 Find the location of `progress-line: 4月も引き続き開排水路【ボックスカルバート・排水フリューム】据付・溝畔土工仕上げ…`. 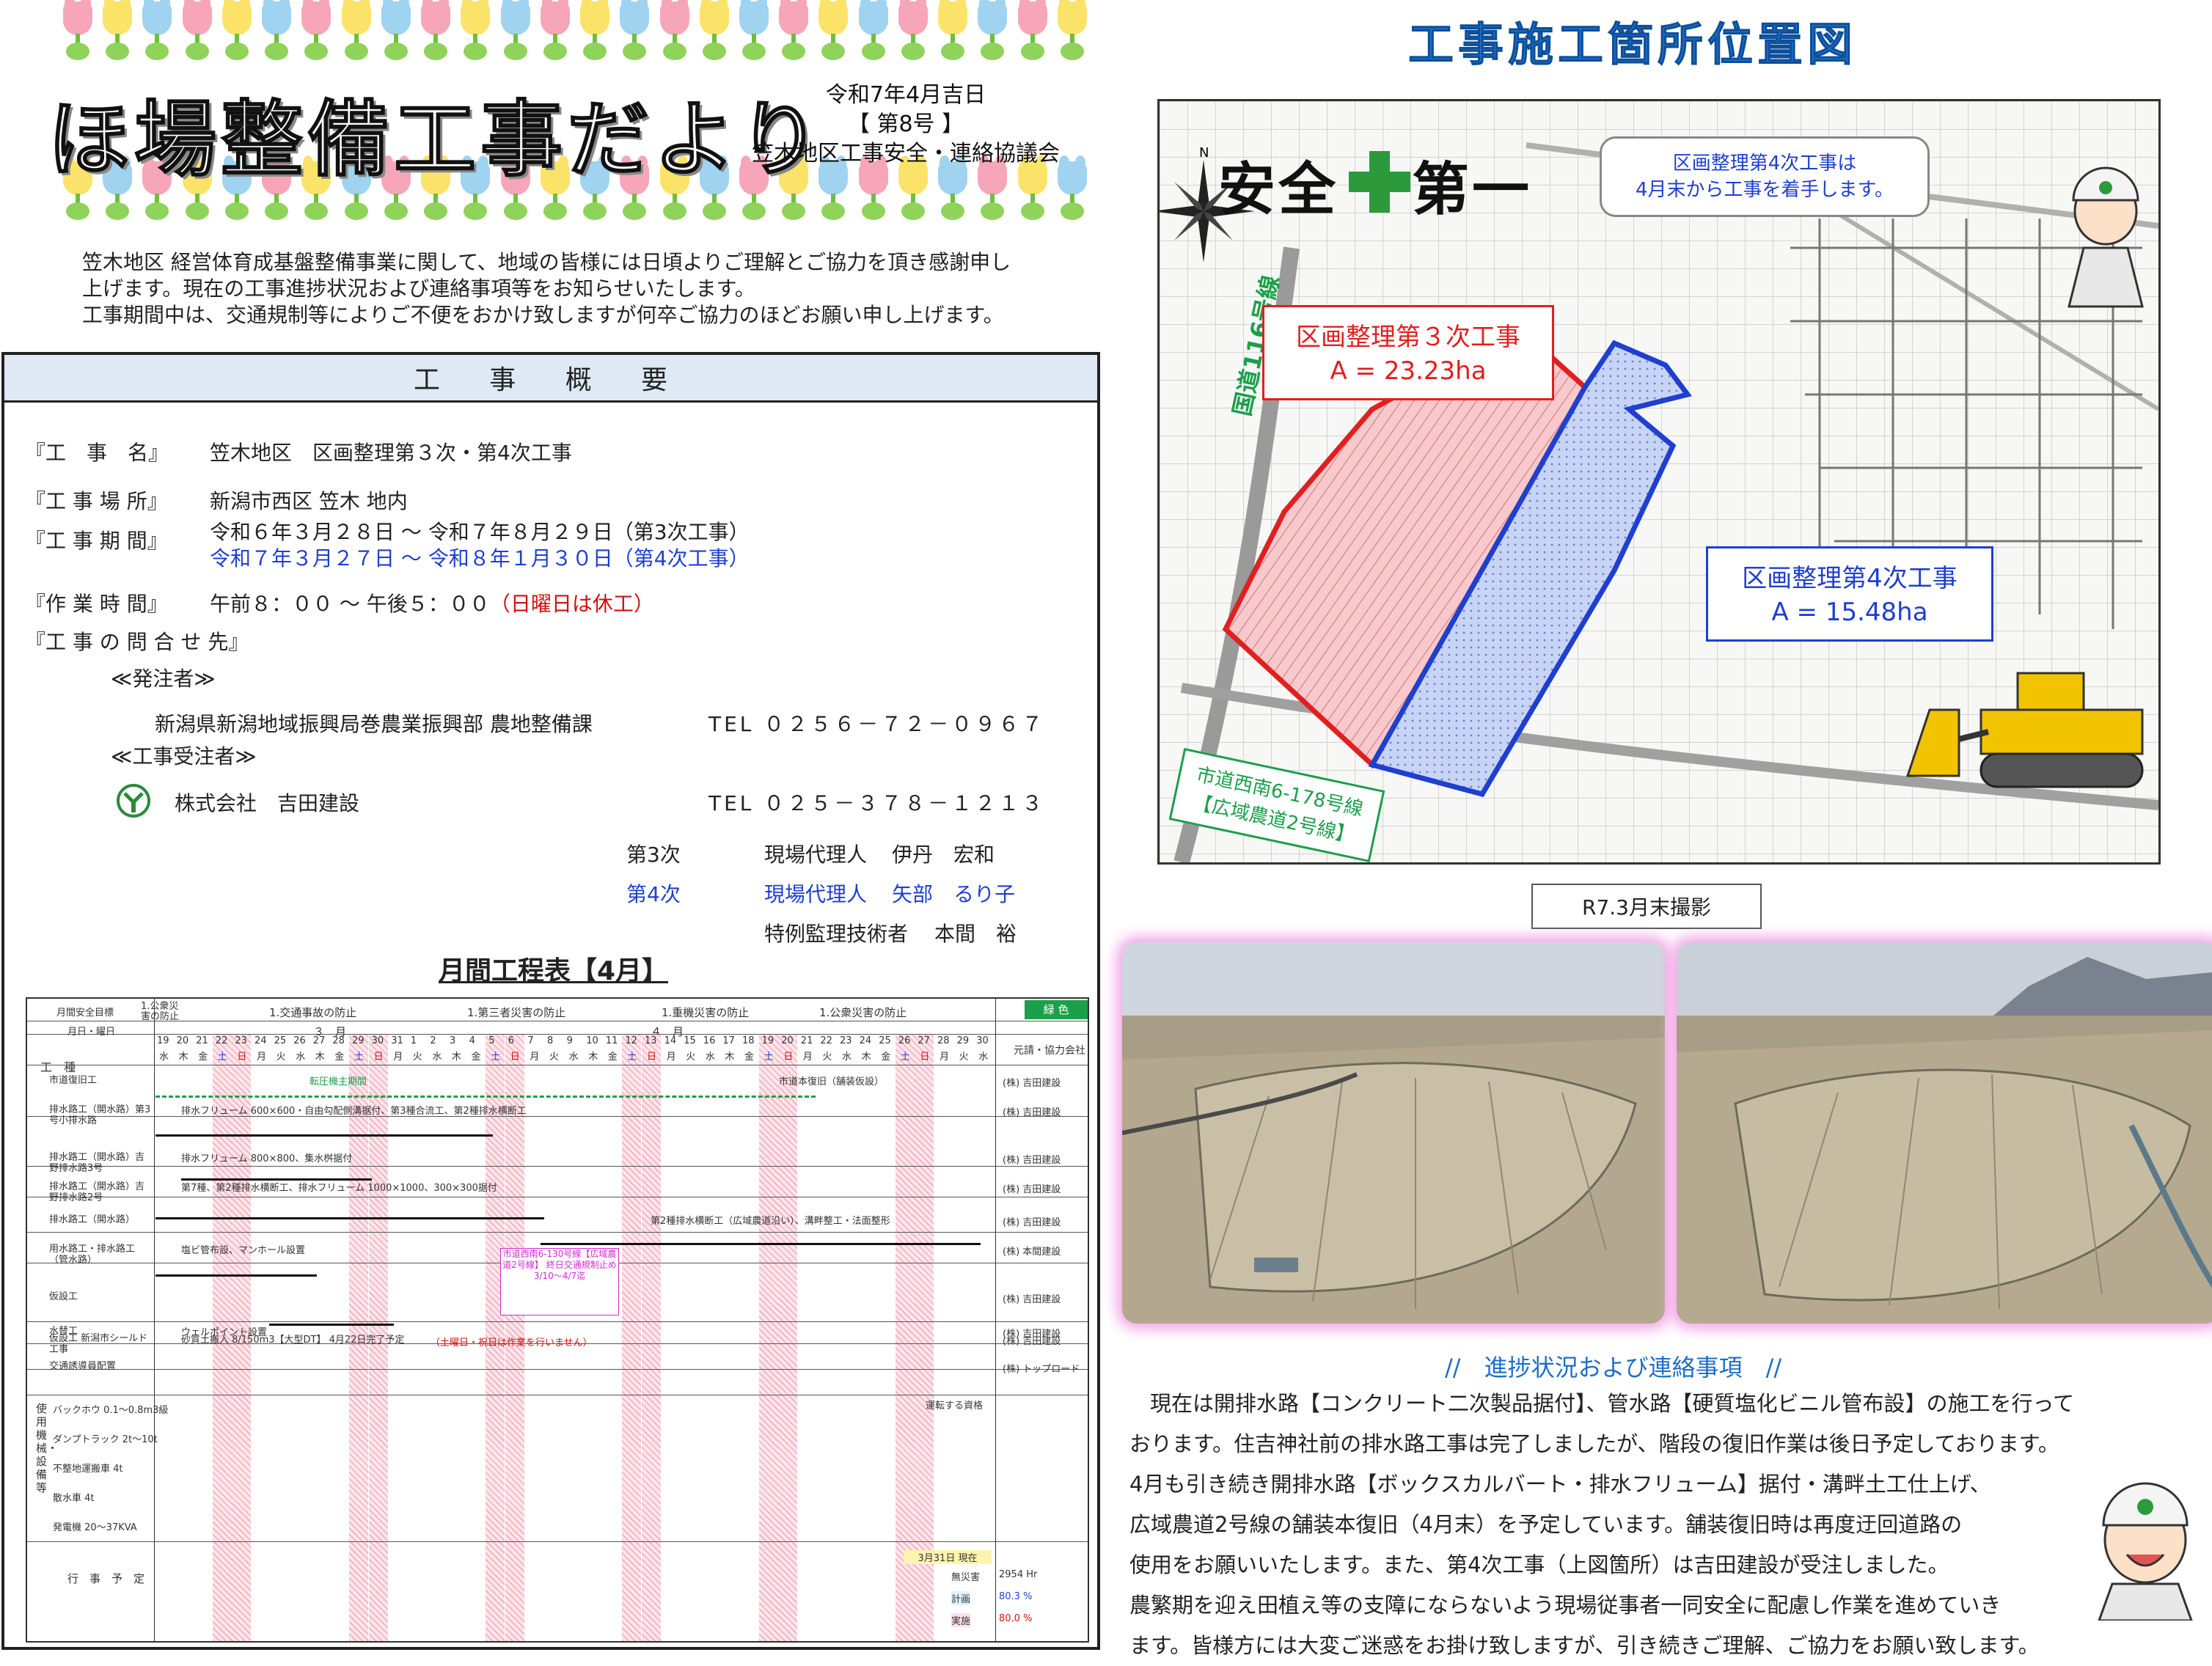

progress-line: 4月も引き続き開排水路【ボックスカルバート・排水フリューム】据付・溝畔土工仕上げ… is located at coordinates (1560, 1485).